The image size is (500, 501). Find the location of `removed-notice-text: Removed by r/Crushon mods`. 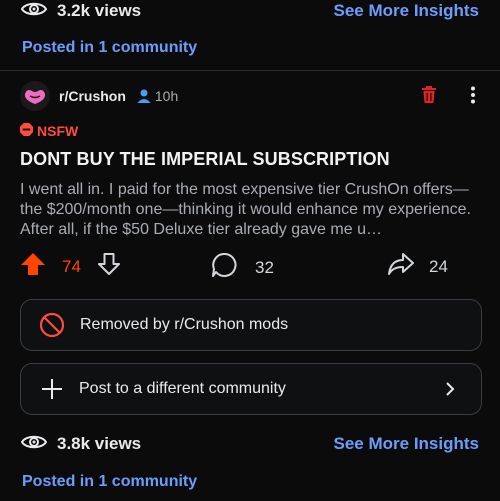

removed-notice-text: Removed by r/Crushon mods is located at coordinates (184, 324).